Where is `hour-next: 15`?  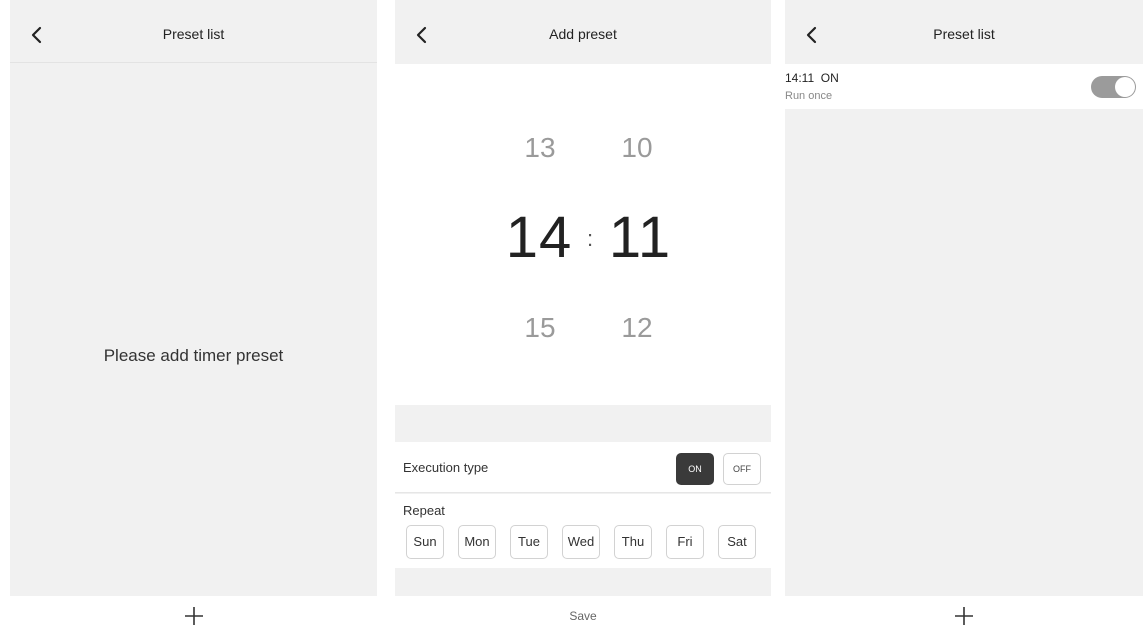 hour-next: 15 is located at coordinates (540, 328).